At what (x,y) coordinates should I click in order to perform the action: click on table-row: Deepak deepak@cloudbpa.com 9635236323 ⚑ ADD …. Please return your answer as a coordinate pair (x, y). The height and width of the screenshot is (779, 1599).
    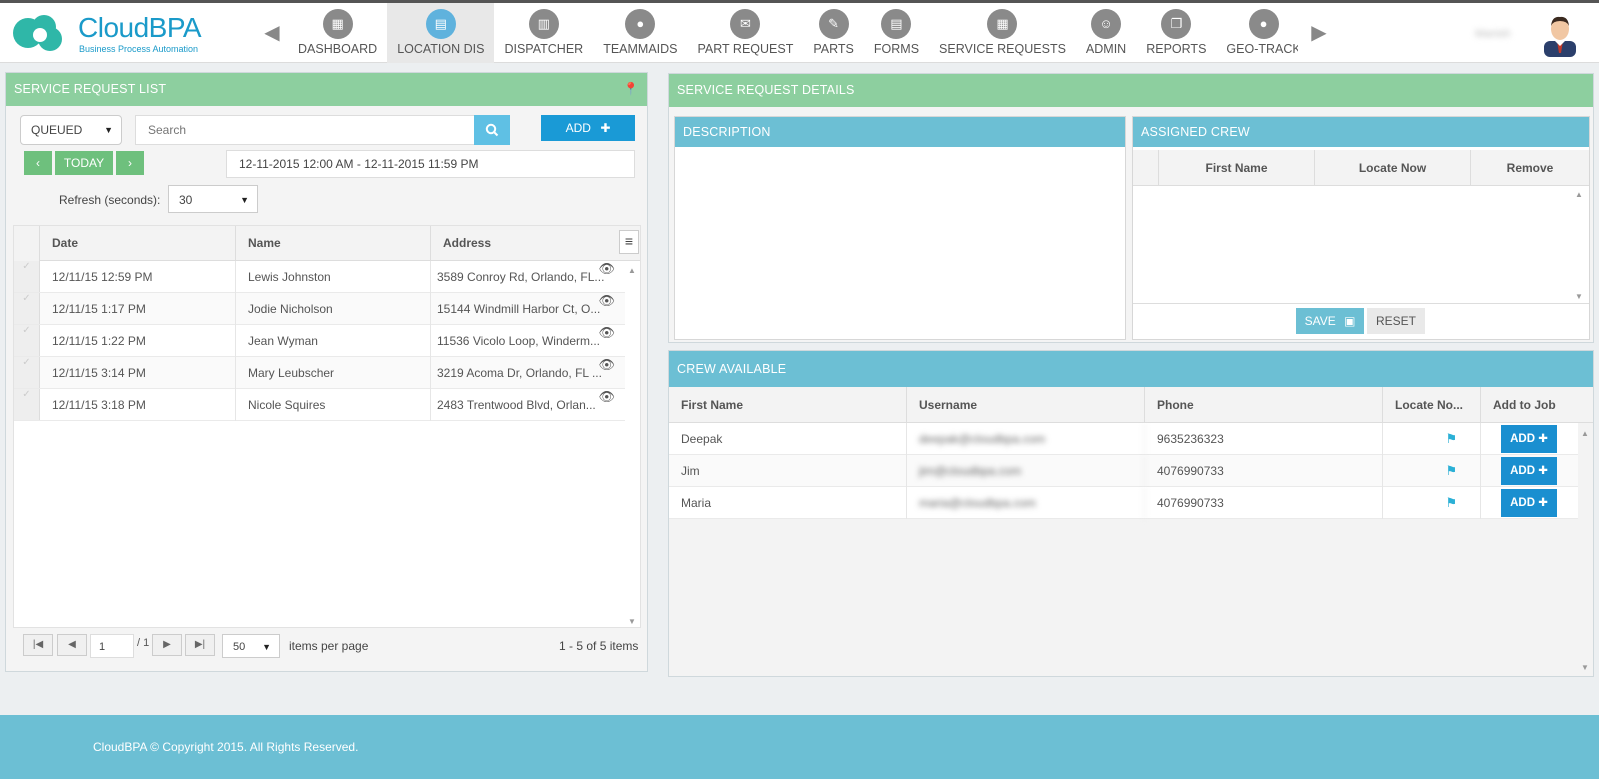
    Looking at the image, I should click on (1123, 439).